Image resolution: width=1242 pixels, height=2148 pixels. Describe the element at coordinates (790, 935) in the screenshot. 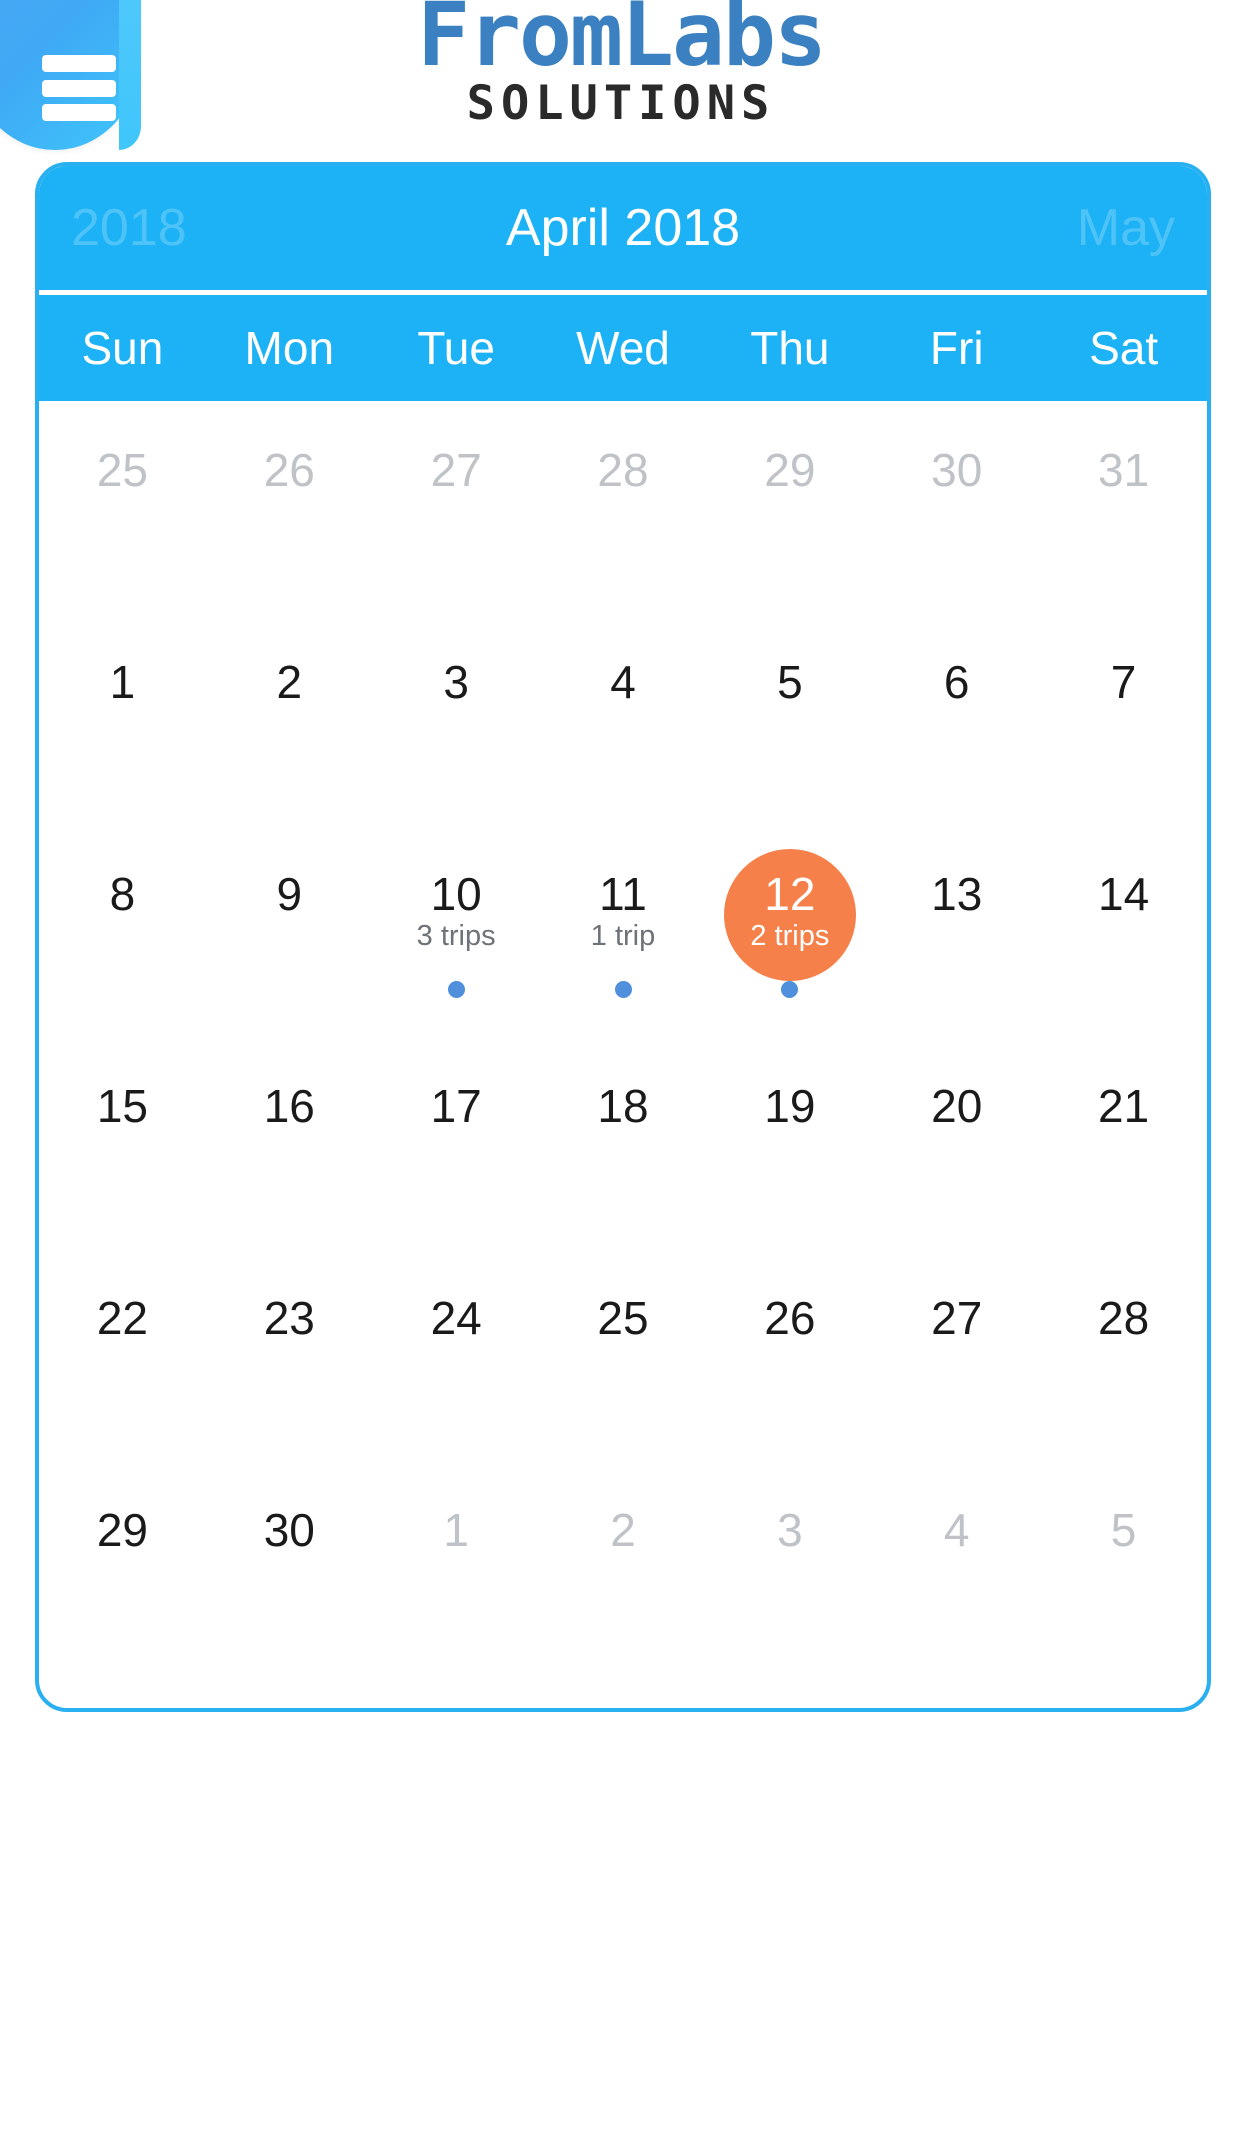

I see `trip-count-label: 2 trips` at that location.